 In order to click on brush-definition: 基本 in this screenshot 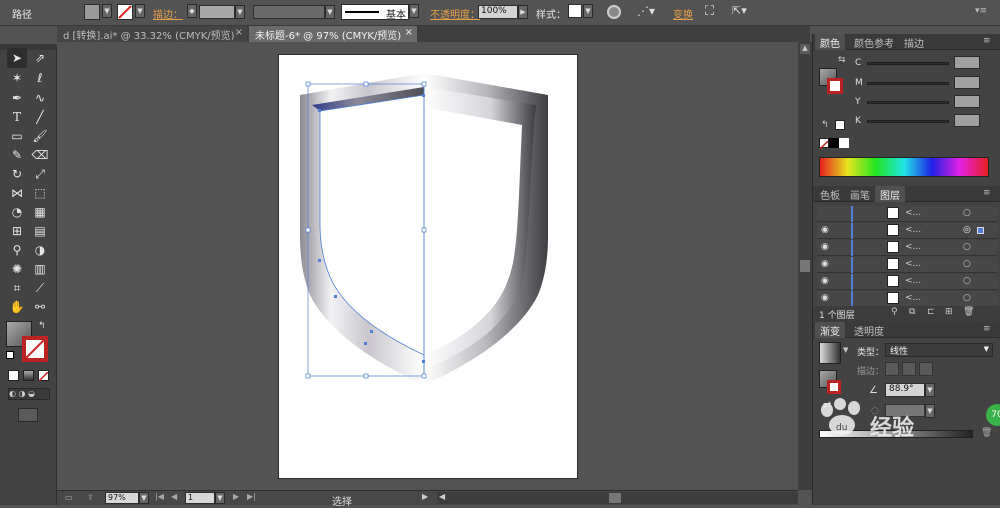, I will do `click(375, 12)`.